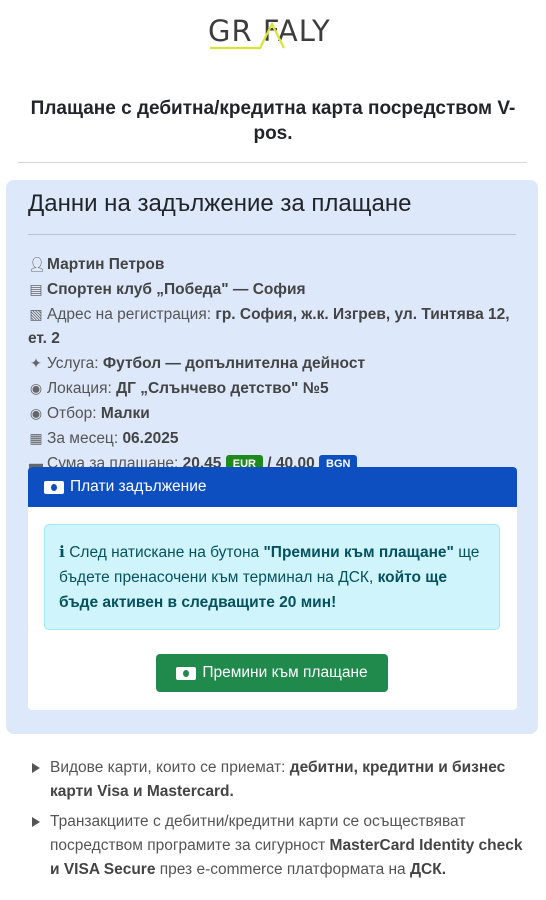 This screenshot has width=546, height=900. Describe the element at coordinates (278, 413) in the screenshot. I see `team-row: ◉ Отбор: Малки` at that location.